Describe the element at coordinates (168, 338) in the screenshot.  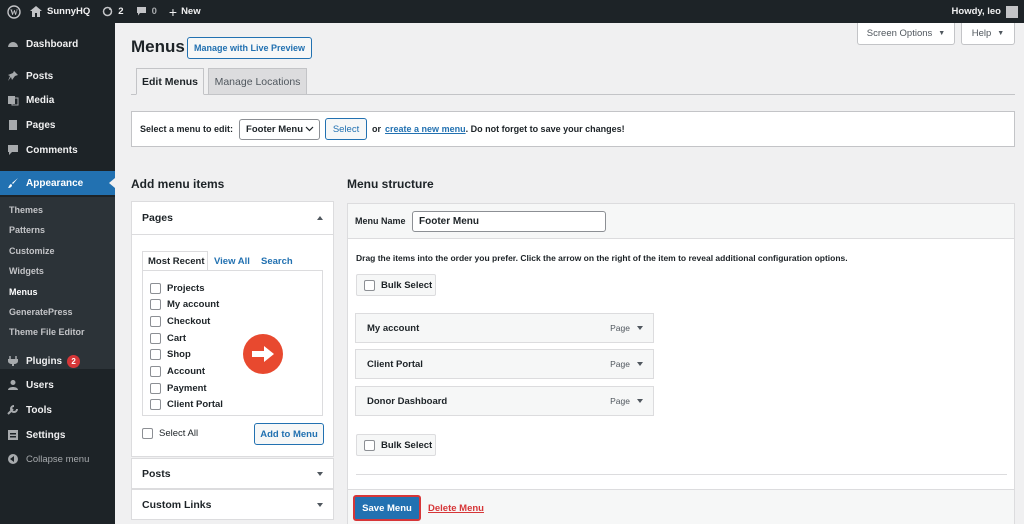
I see `page-checkbox-item: Cart` at that location.